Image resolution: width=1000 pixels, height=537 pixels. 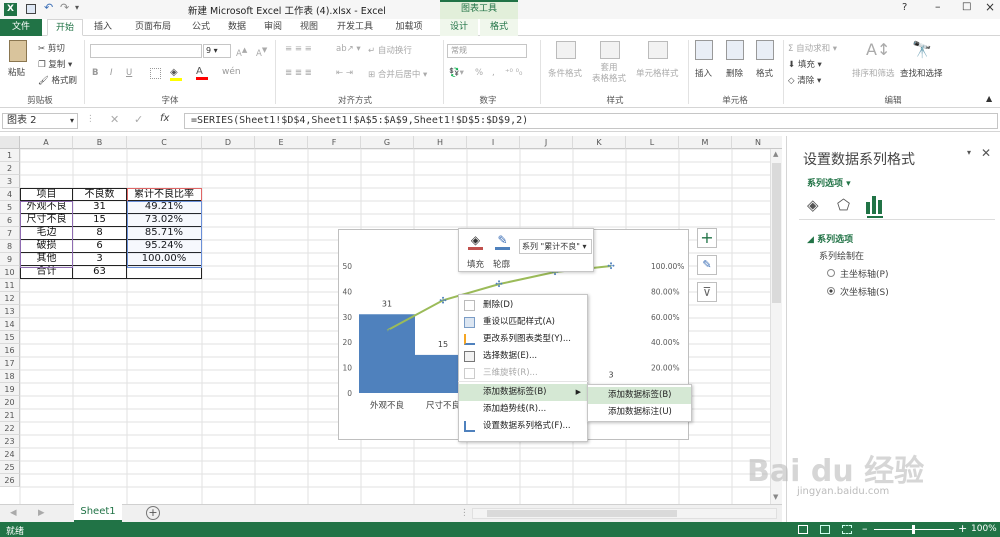 What do you see at coordinates (10, 402) in the screenshot?
I see `row-header: 20` at bounding box center [10, 402].